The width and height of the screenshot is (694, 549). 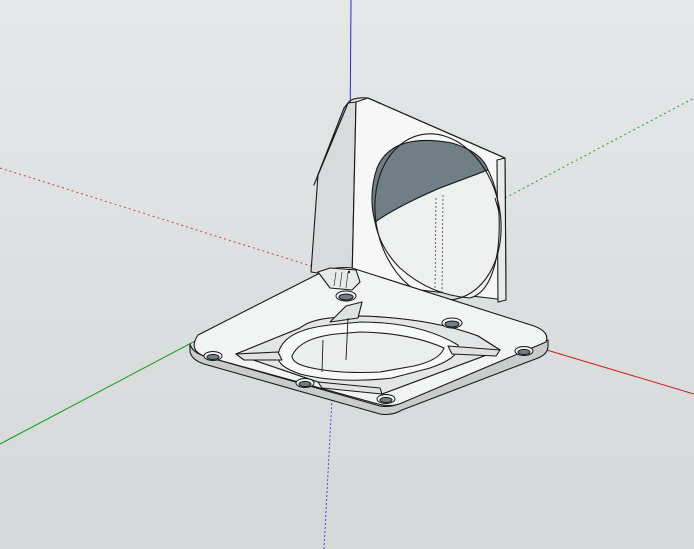 What do you see at coordinates (386, 399) in the screenshot?
I see `screw-hole-bottom` at bounding box center [386, 399].